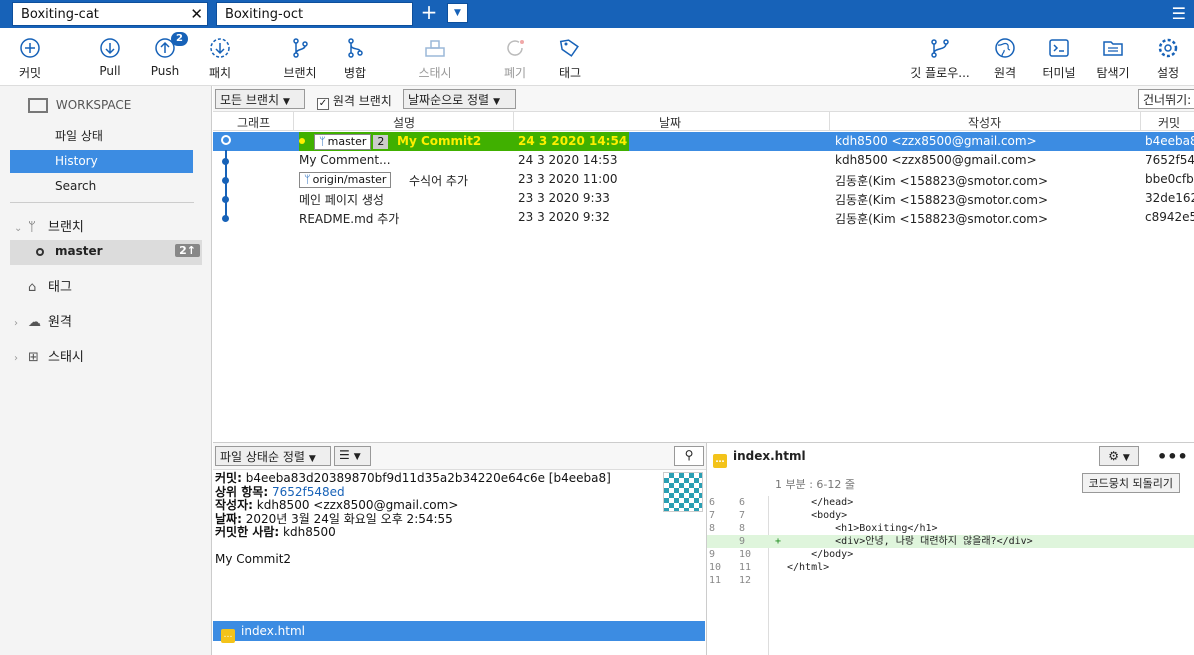 The width and height of the screenshot is (1194, 655). I want to click on all-branches-dropdown: 모든 브랜치 ▼, so click(260, 99).